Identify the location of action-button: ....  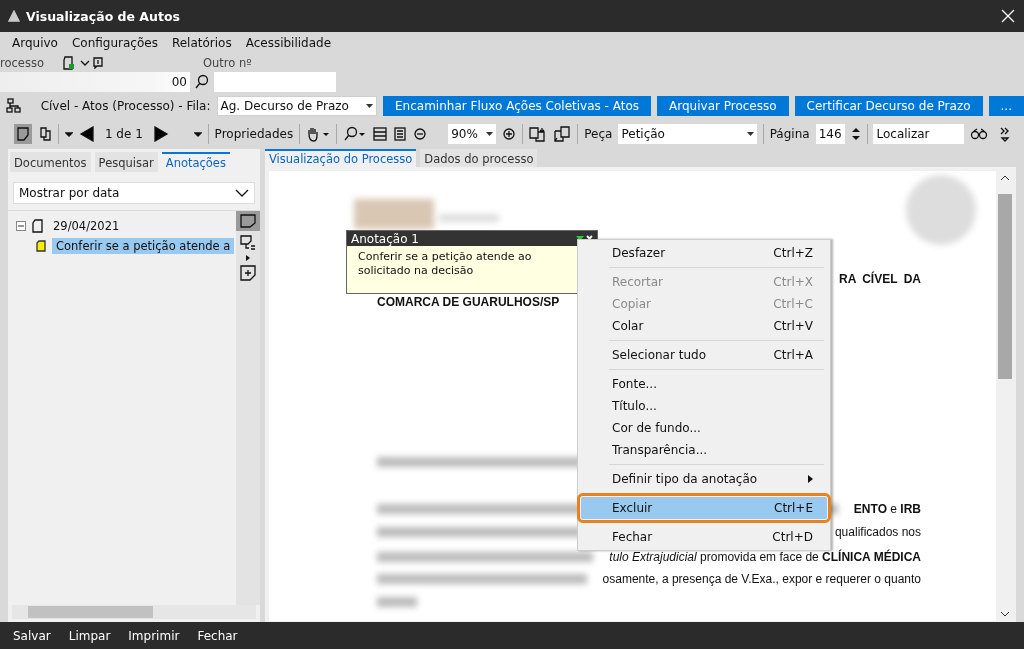
(1006, 106).